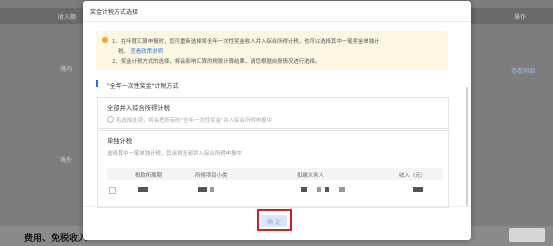 The height and width of the screenshot is (246, 553). Describe the element at coordinates (194, 121) in the screenshot. I see `option-merge-desc: 若选择此项，将会把所有的"全年一次性奖金"并入综合所得申报中` at that location.